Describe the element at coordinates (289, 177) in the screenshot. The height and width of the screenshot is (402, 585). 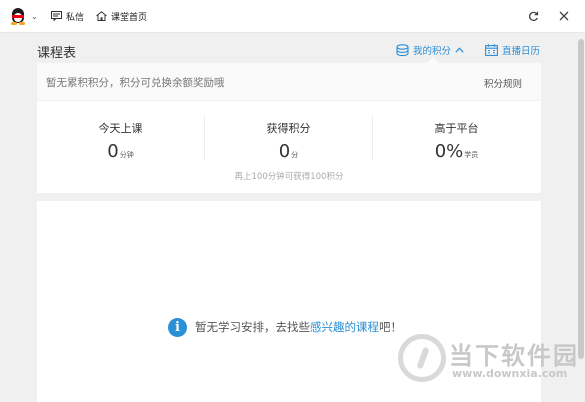
I see `points-tip: 再上100分钟可获得100积分` at that location.